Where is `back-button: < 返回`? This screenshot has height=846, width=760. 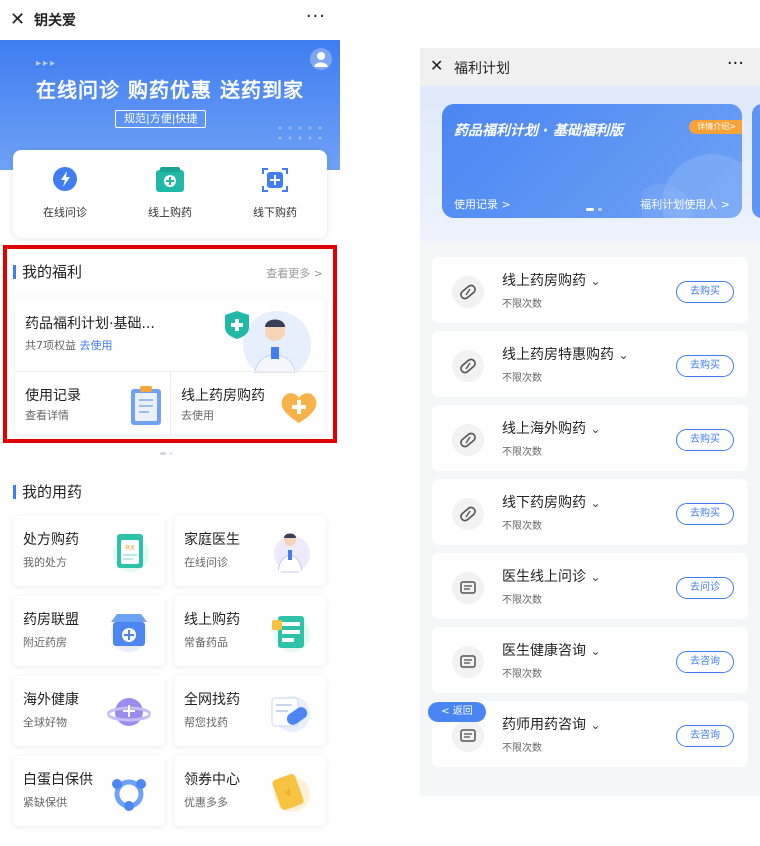 back-button: < 返回 is located at coordinates (457, 712).